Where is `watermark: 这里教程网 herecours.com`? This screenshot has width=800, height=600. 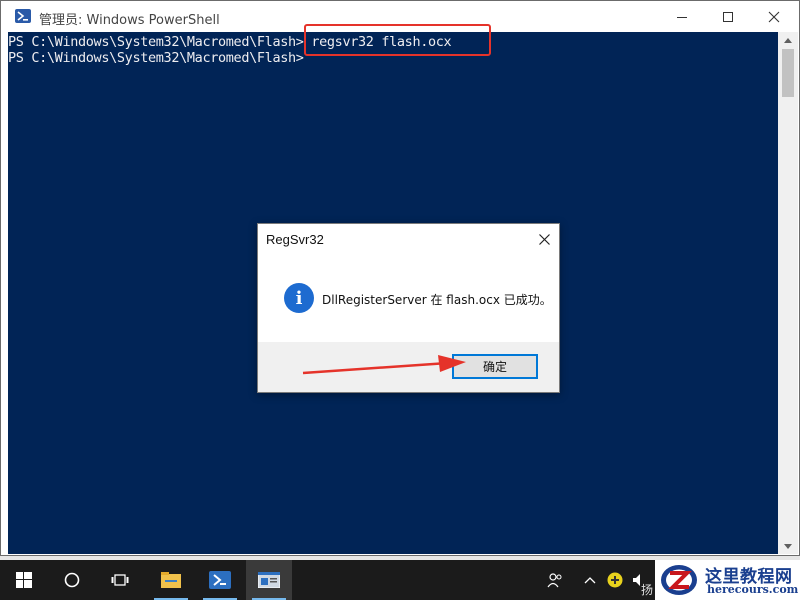 watermark: 这里教程网 herecours.com is located at coordinates (727, 580).